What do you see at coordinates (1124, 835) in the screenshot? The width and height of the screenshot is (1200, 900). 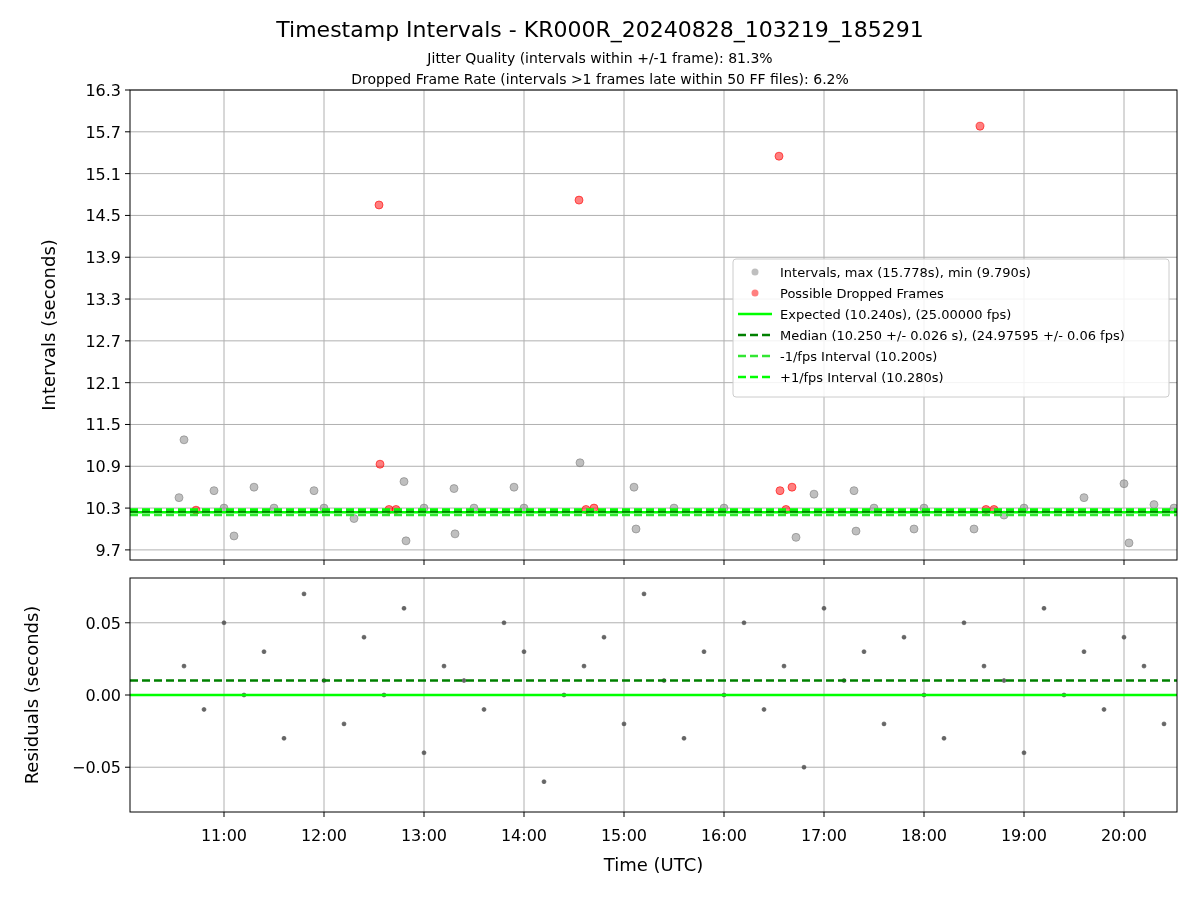 I see `x-tick-label: 20:00` at bounding box center [1124, 835].